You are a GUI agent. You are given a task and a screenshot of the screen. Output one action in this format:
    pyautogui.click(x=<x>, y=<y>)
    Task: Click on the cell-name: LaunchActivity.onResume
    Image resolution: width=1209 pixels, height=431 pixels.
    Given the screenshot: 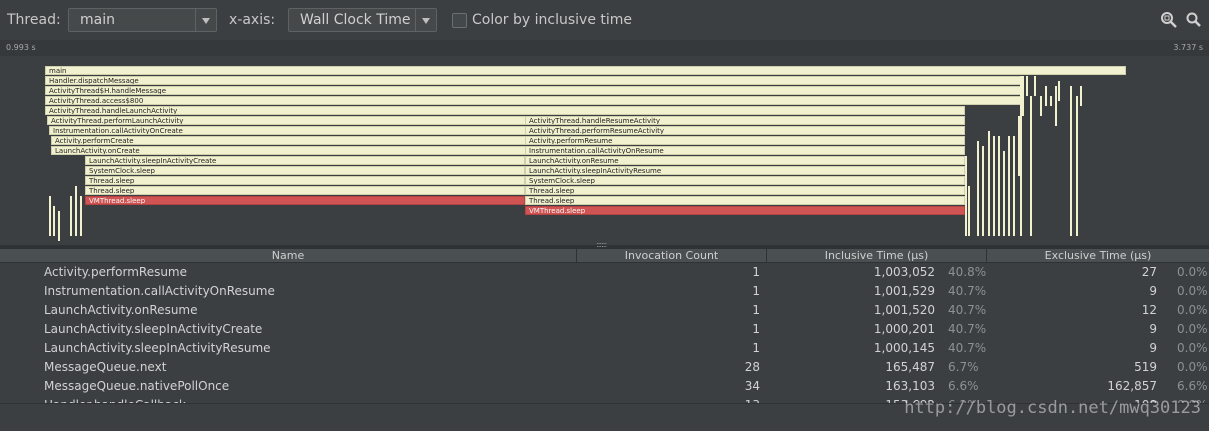 What is the action you would take?
    pyautogui.click(x=121, y=310)
    